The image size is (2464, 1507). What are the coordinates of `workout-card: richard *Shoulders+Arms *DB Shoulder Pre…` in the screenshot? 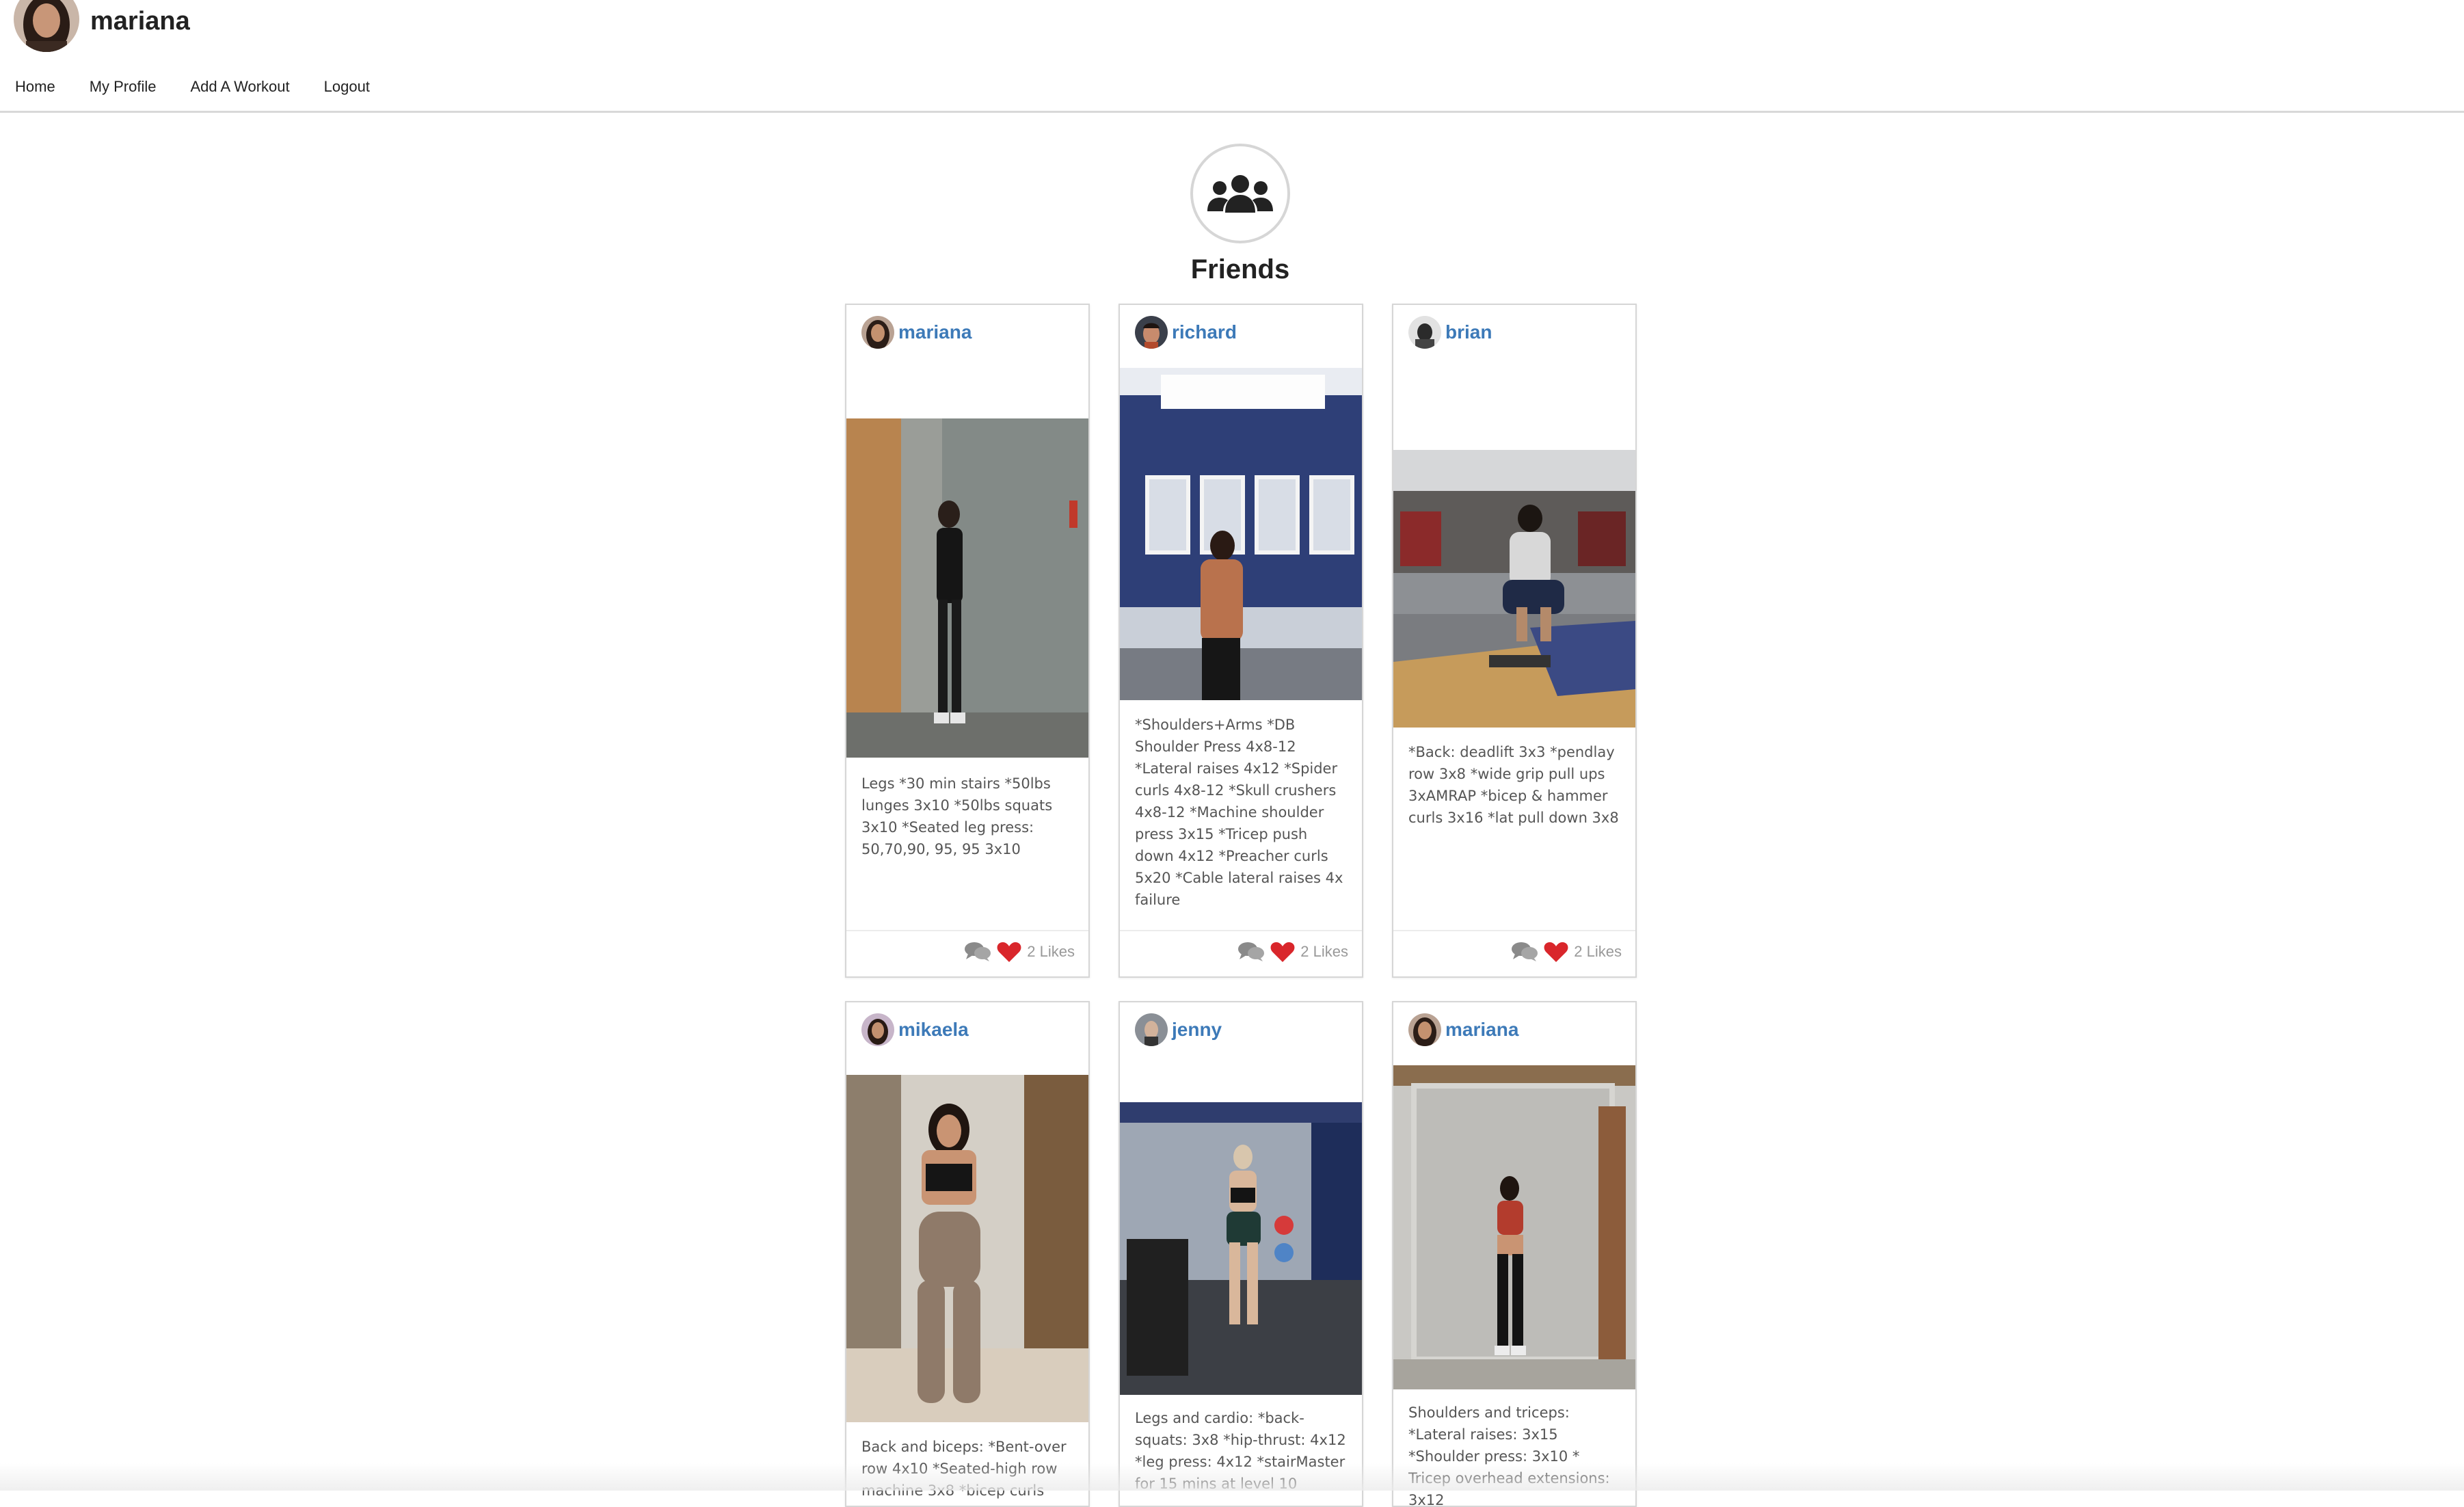 It's located at (1241, 641).